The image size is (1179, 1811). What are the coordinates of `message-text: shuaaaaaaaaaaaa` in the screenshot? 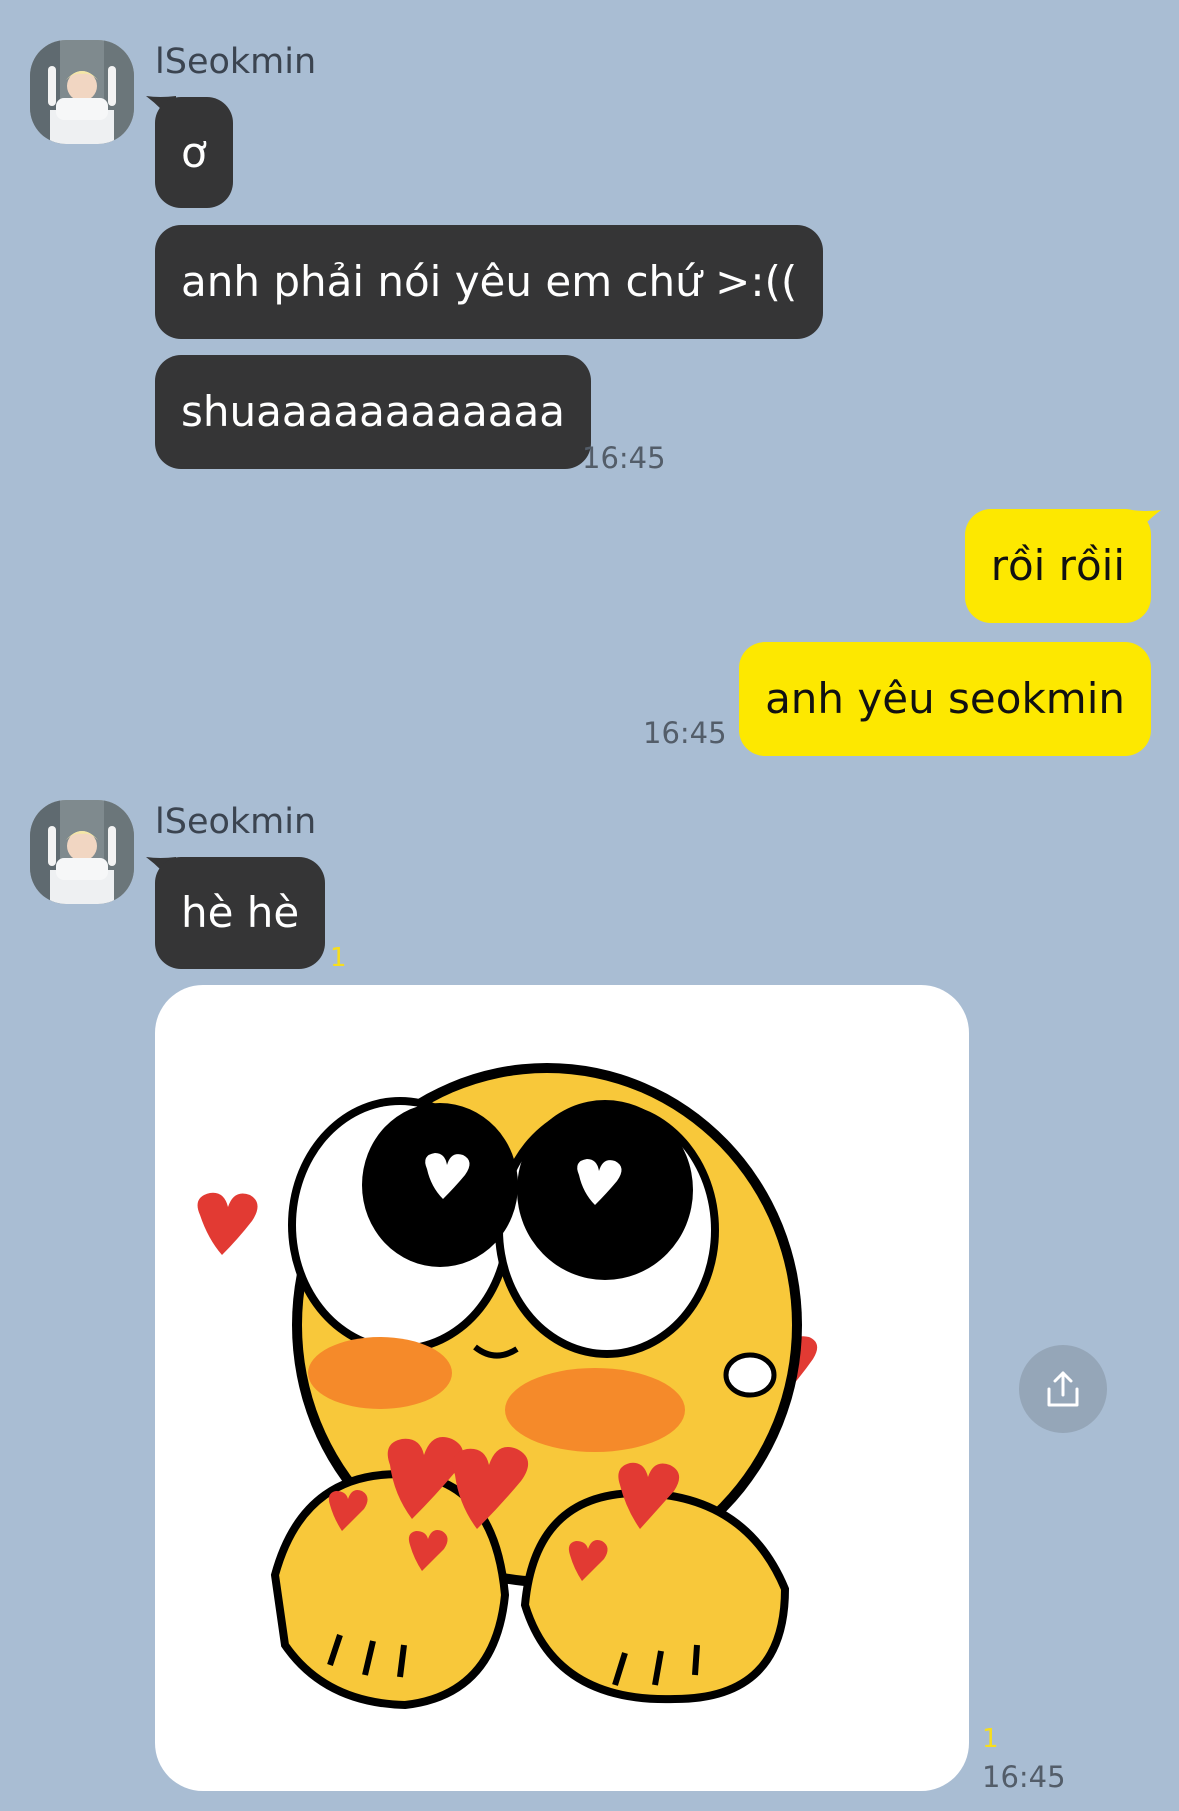 It's located at (373, 411).